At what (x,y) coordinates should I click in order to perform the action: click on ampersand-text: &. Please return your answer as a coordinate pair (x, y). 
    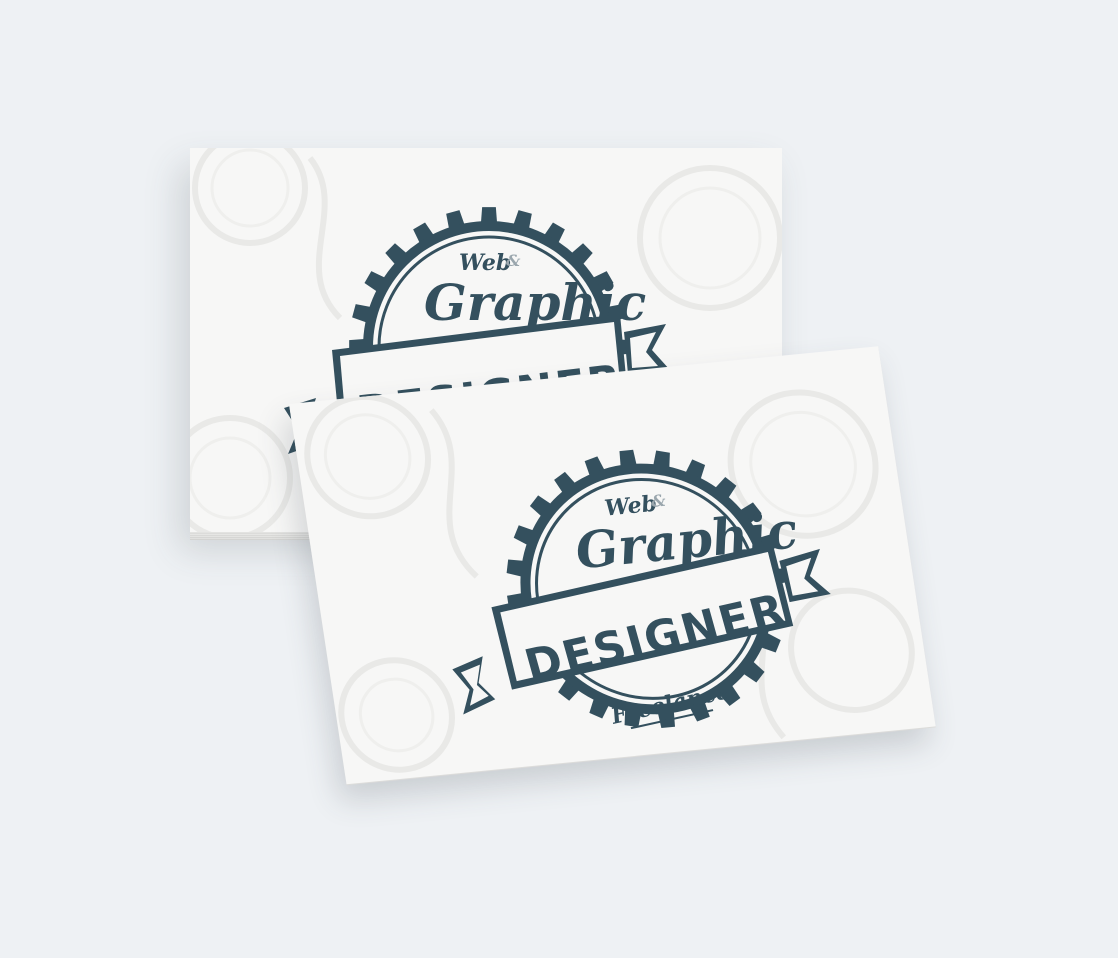
    Looking at the image, I should click on (513, 260).